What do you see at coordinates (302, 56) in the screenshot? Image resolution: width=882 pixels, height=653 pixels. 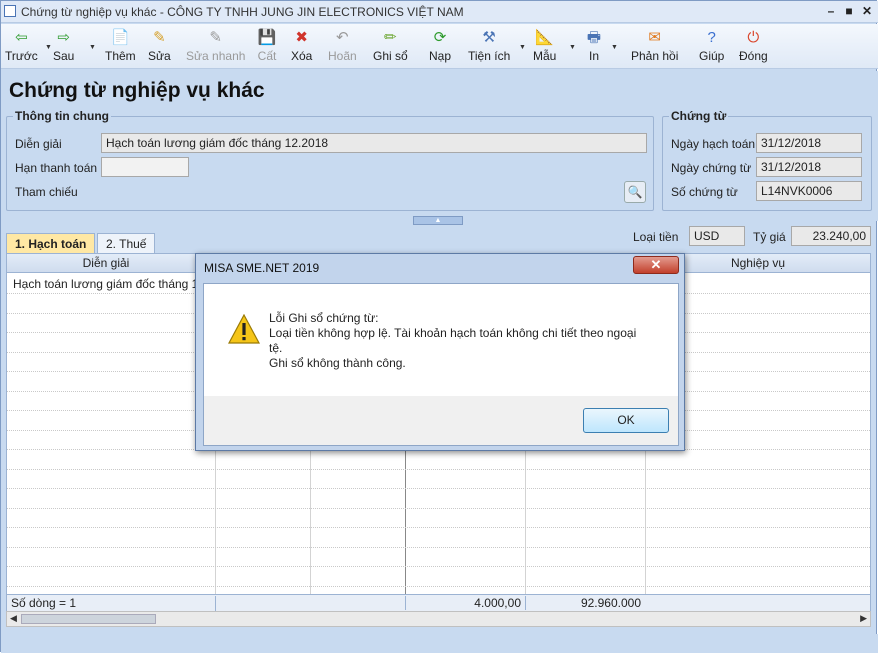 I see `toolbar-button-label: Xóa` at bounding box center [302, 56].